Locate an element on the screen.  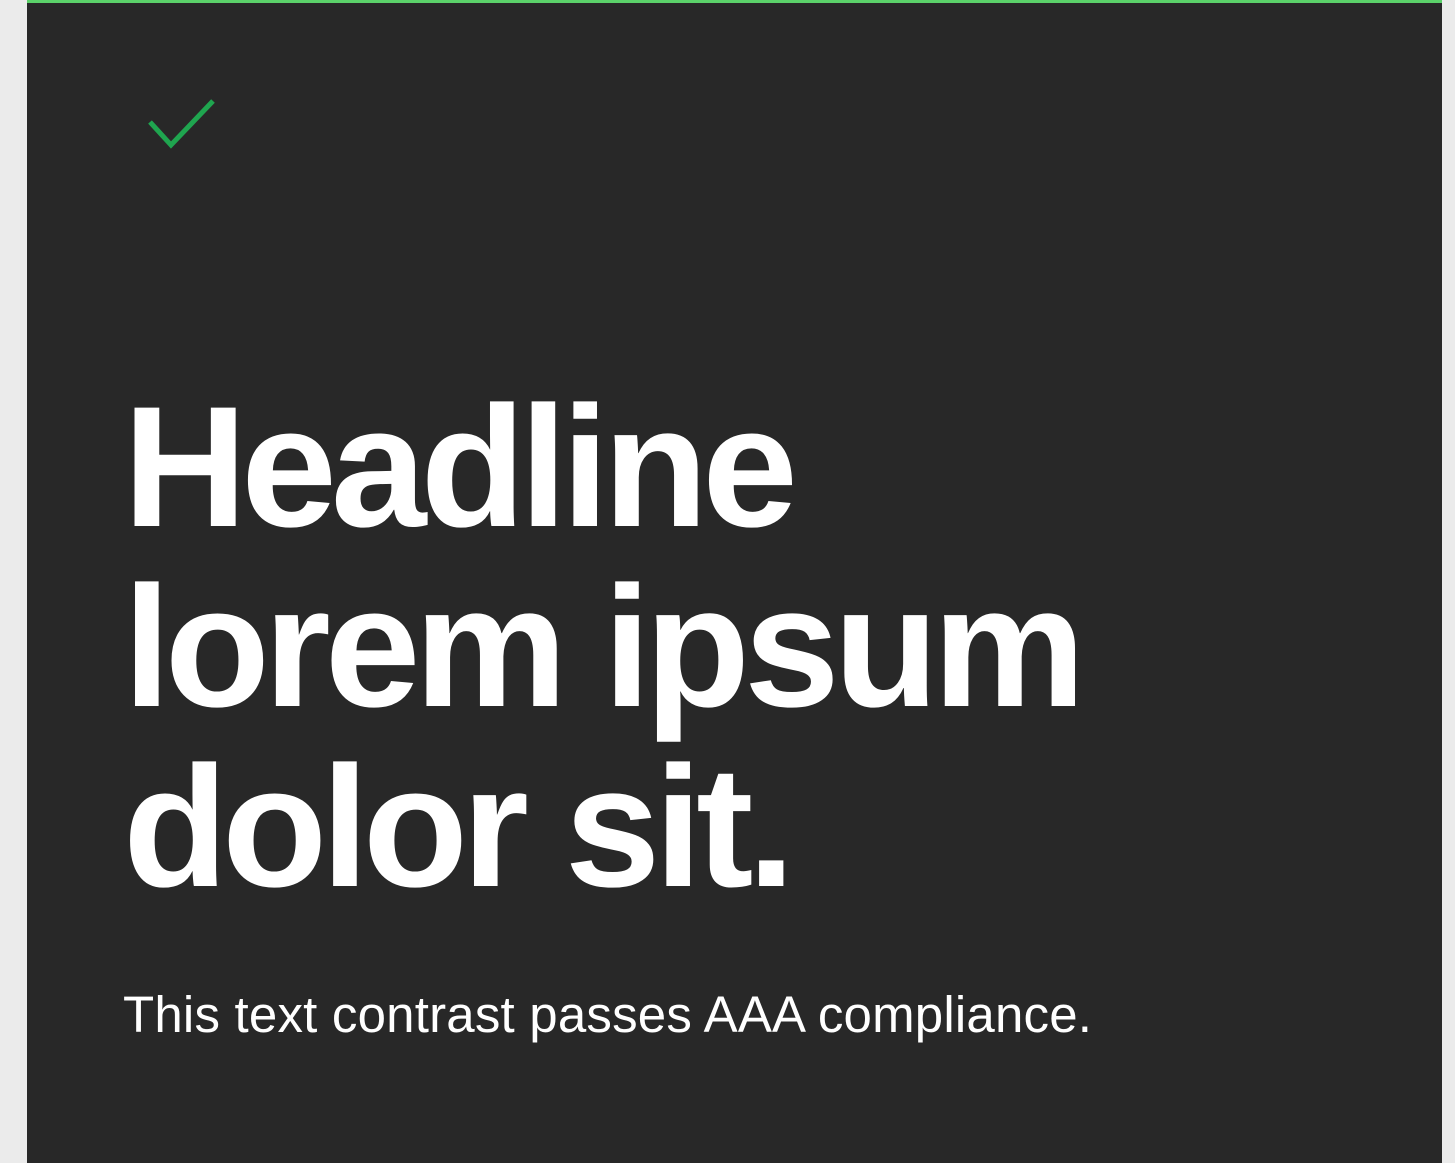
headline-line-2: lorem ipsum is located at coordinates (604, 647).